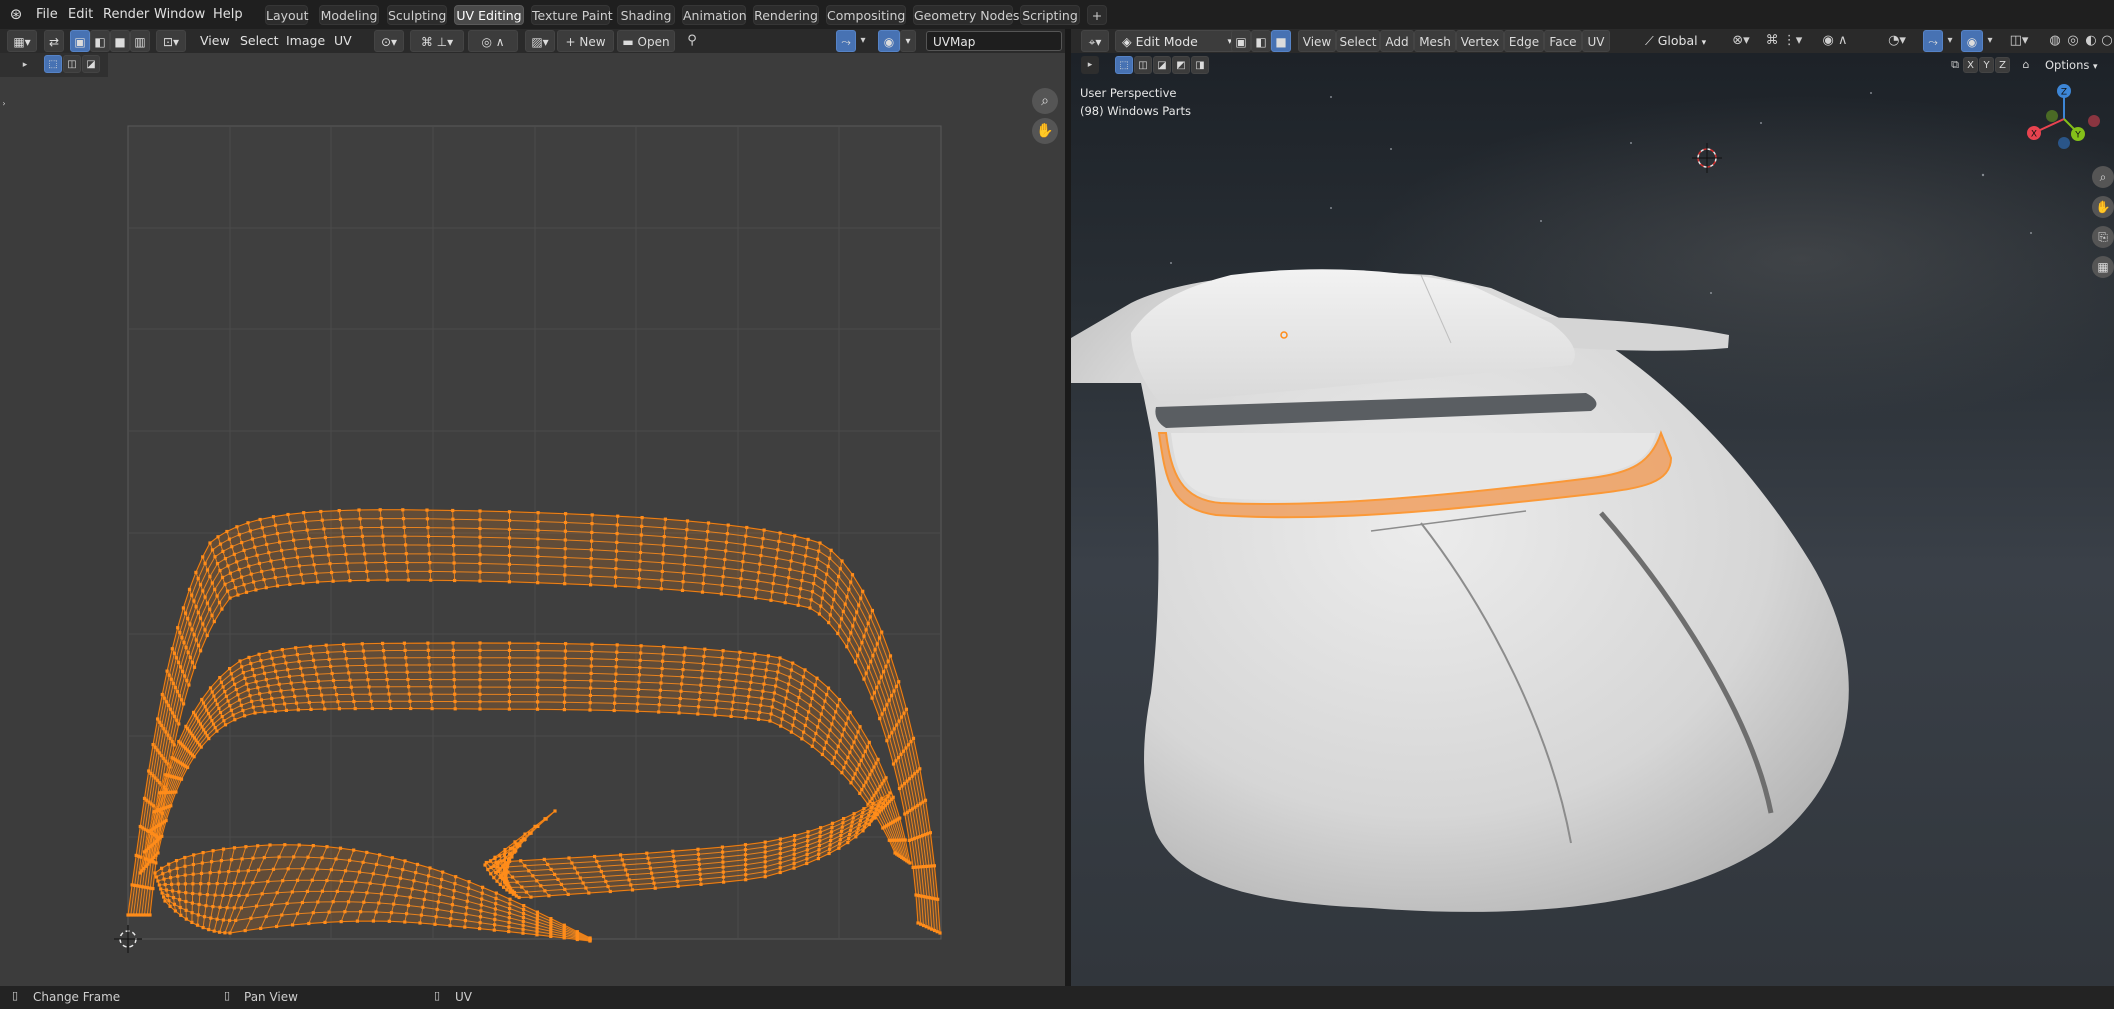 This screenshot has height=1009, width=2114. I want to click on vertex-select-icon: ▣, so click(80, 41).